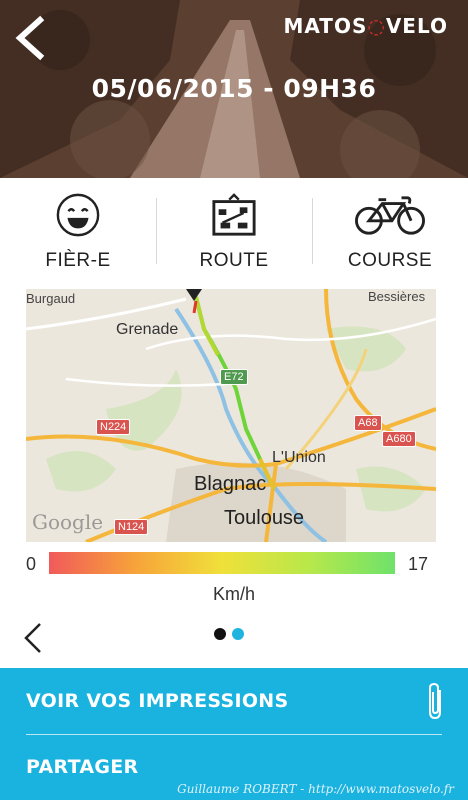 The image size is (468, 800). What do you see at coordinates (33, 638) in the screenshot?
I see `previous-chevron-icon` at bounding box center [33, 638].